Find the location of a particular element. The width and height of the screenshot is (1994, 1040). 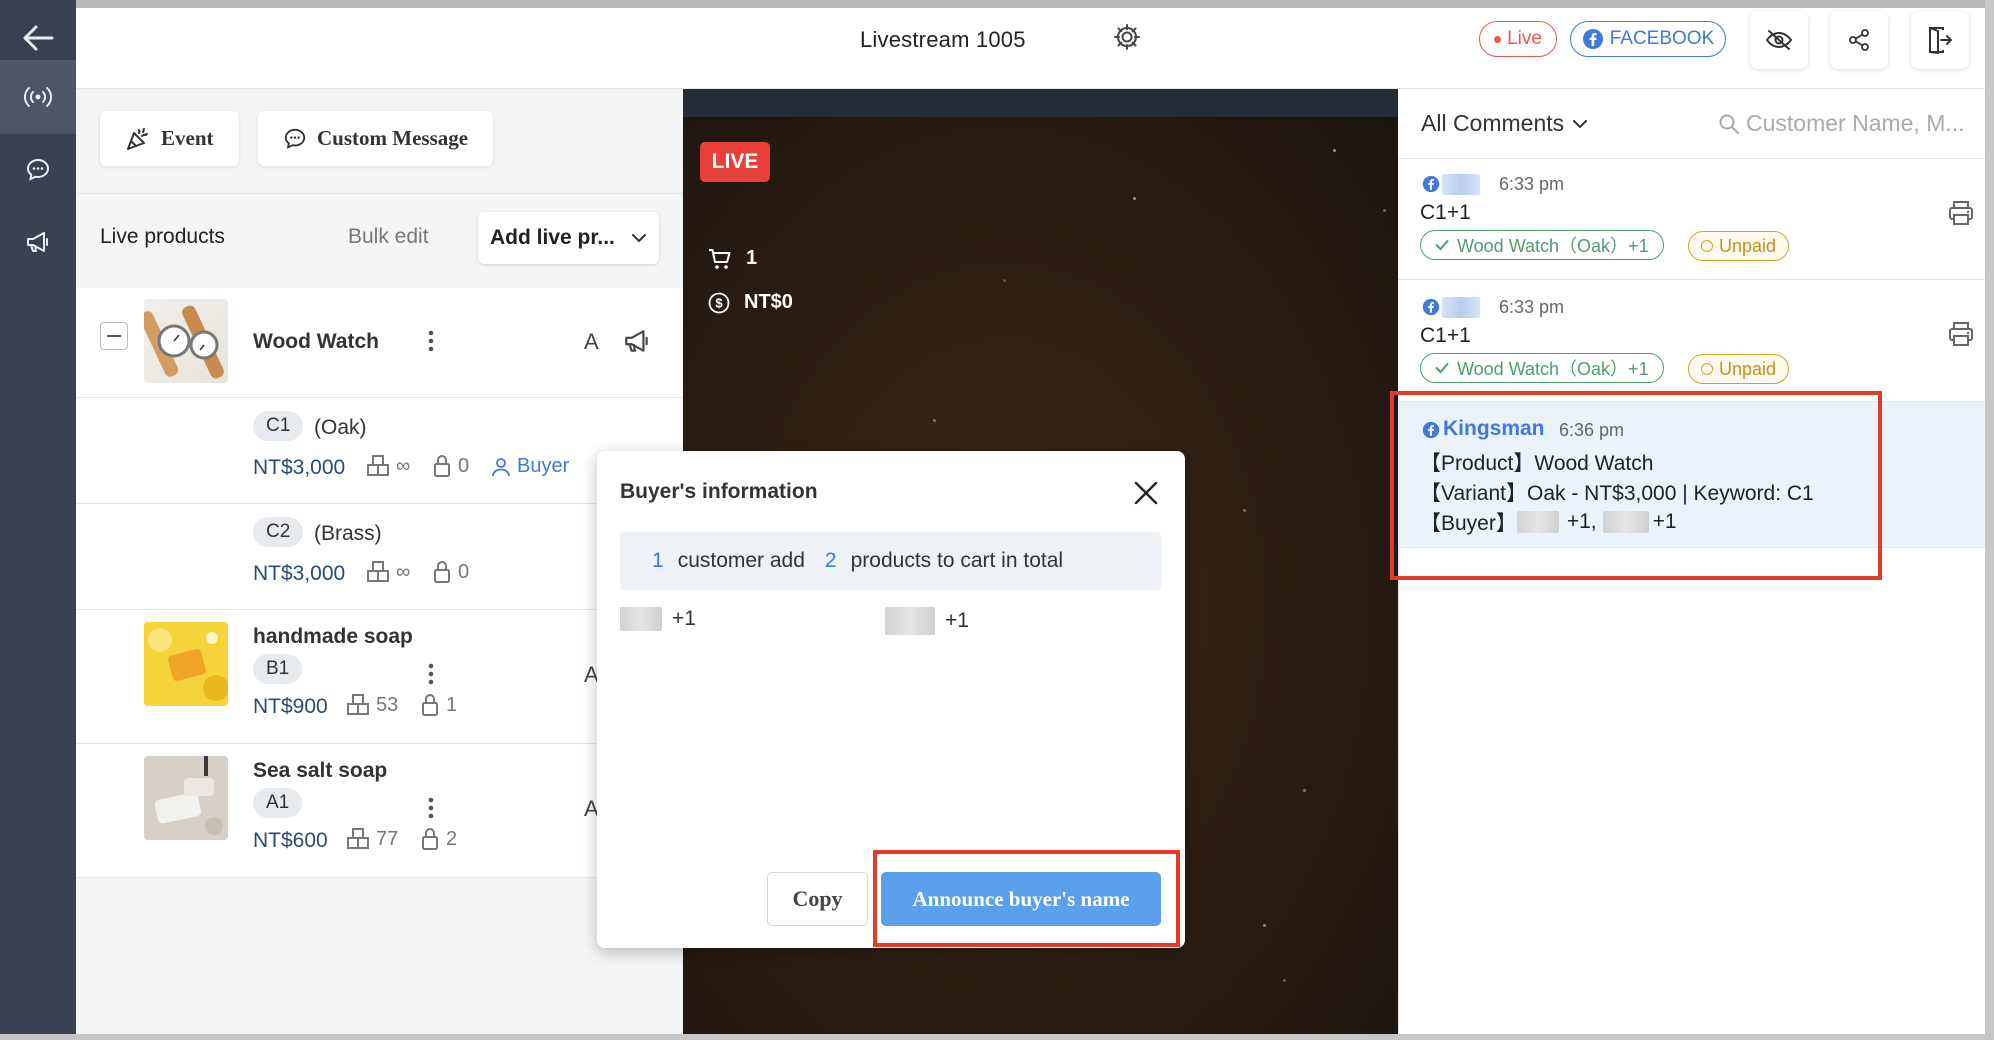

video-top-bar is located at coordinates (1040, 103).